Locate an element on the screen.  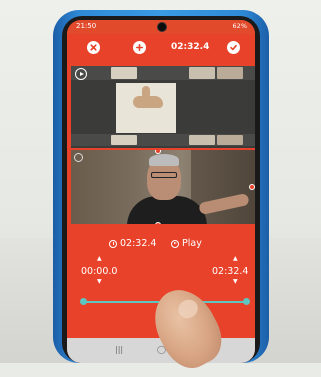
total-duration: 02:32.4 is located at coordinates (190, 47).